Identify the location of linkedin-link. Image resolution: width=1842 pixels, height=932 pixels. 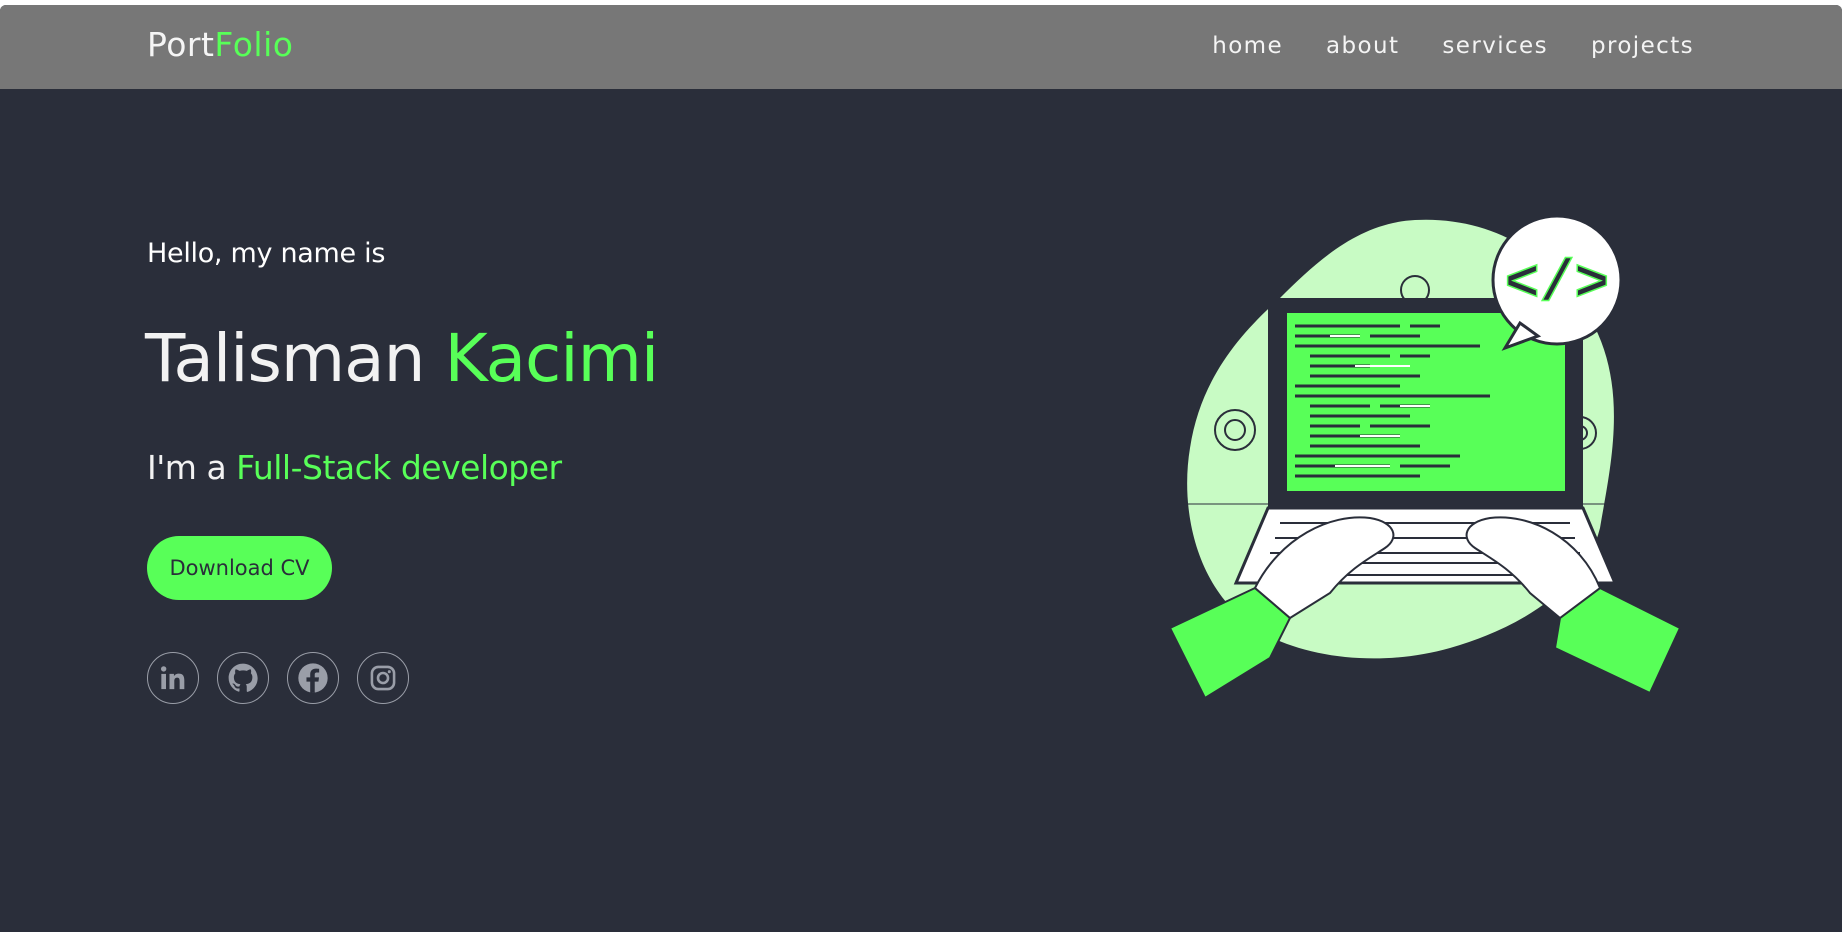
(173, 678).